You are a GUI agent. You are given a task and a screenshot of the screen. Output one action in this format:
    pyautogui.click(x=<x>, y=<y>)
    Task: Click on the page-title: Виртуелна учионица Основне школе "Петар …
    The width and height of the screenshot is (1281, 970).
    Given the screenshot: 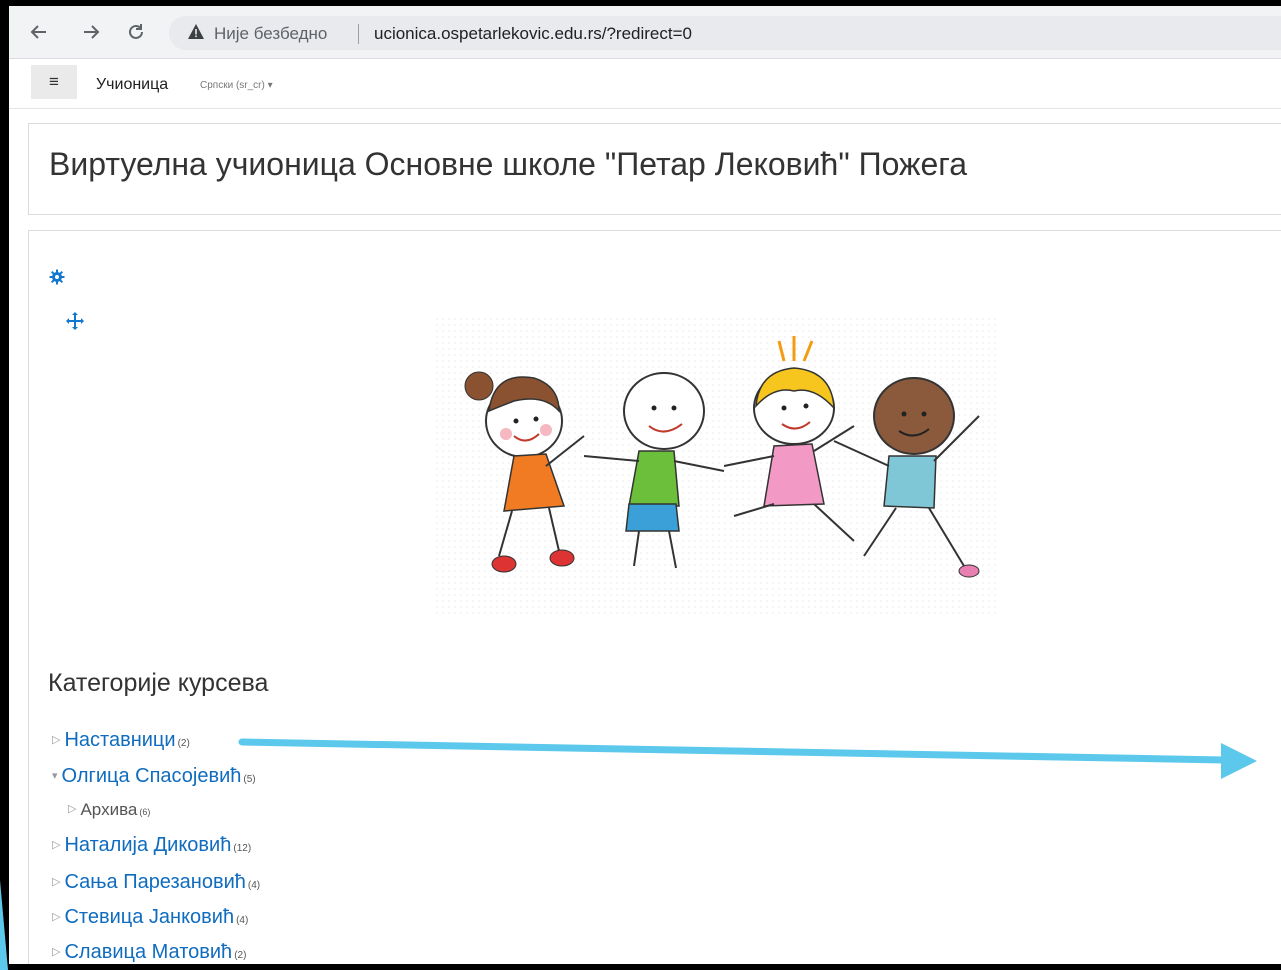 What is the action you would take?
    pyautogui.click(x=508, y=164)
    